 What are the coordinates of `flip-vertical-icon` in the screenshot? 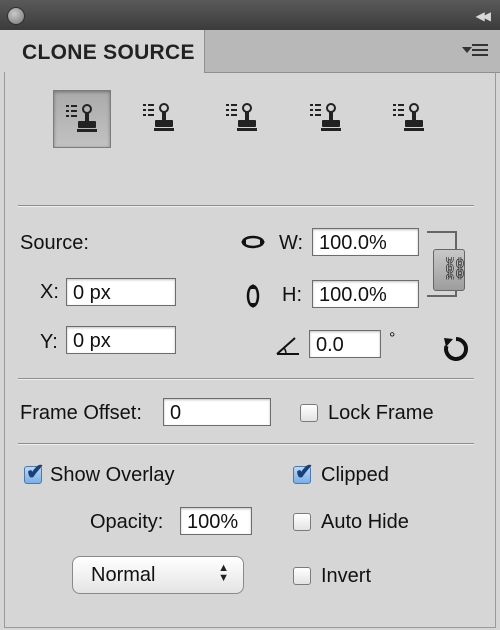 It's located at (253, 296).